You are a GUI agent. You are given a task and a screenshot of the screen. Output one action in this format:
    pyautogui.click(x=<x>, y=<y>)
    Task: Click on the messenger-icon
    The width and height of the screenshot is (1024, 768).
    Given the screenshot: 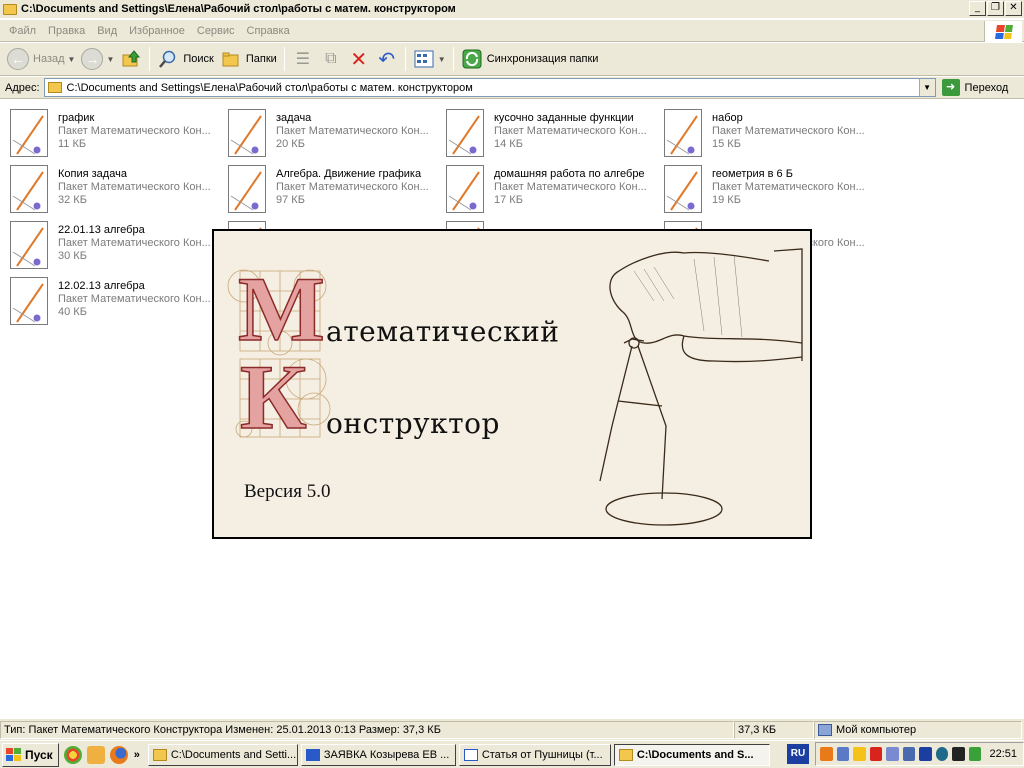 What is the action you would take?
    pyautogui.click(x=95, y=754)
    